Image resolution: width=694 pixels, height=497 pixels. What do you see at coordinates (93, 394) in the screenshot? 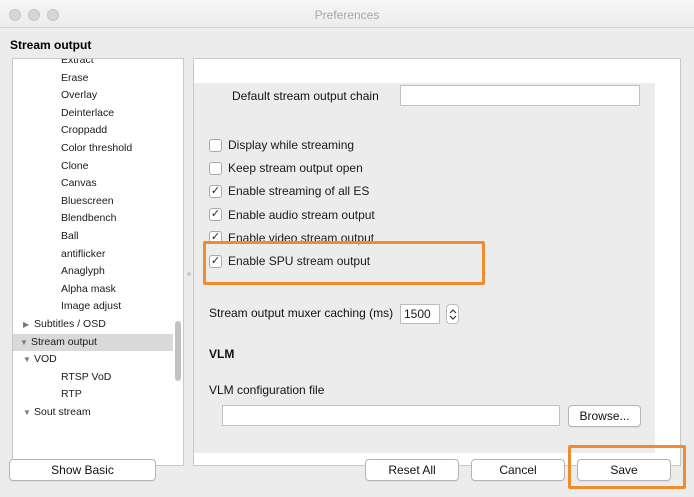
I see `tree-item: RTP` at bounding box center [93, 394].